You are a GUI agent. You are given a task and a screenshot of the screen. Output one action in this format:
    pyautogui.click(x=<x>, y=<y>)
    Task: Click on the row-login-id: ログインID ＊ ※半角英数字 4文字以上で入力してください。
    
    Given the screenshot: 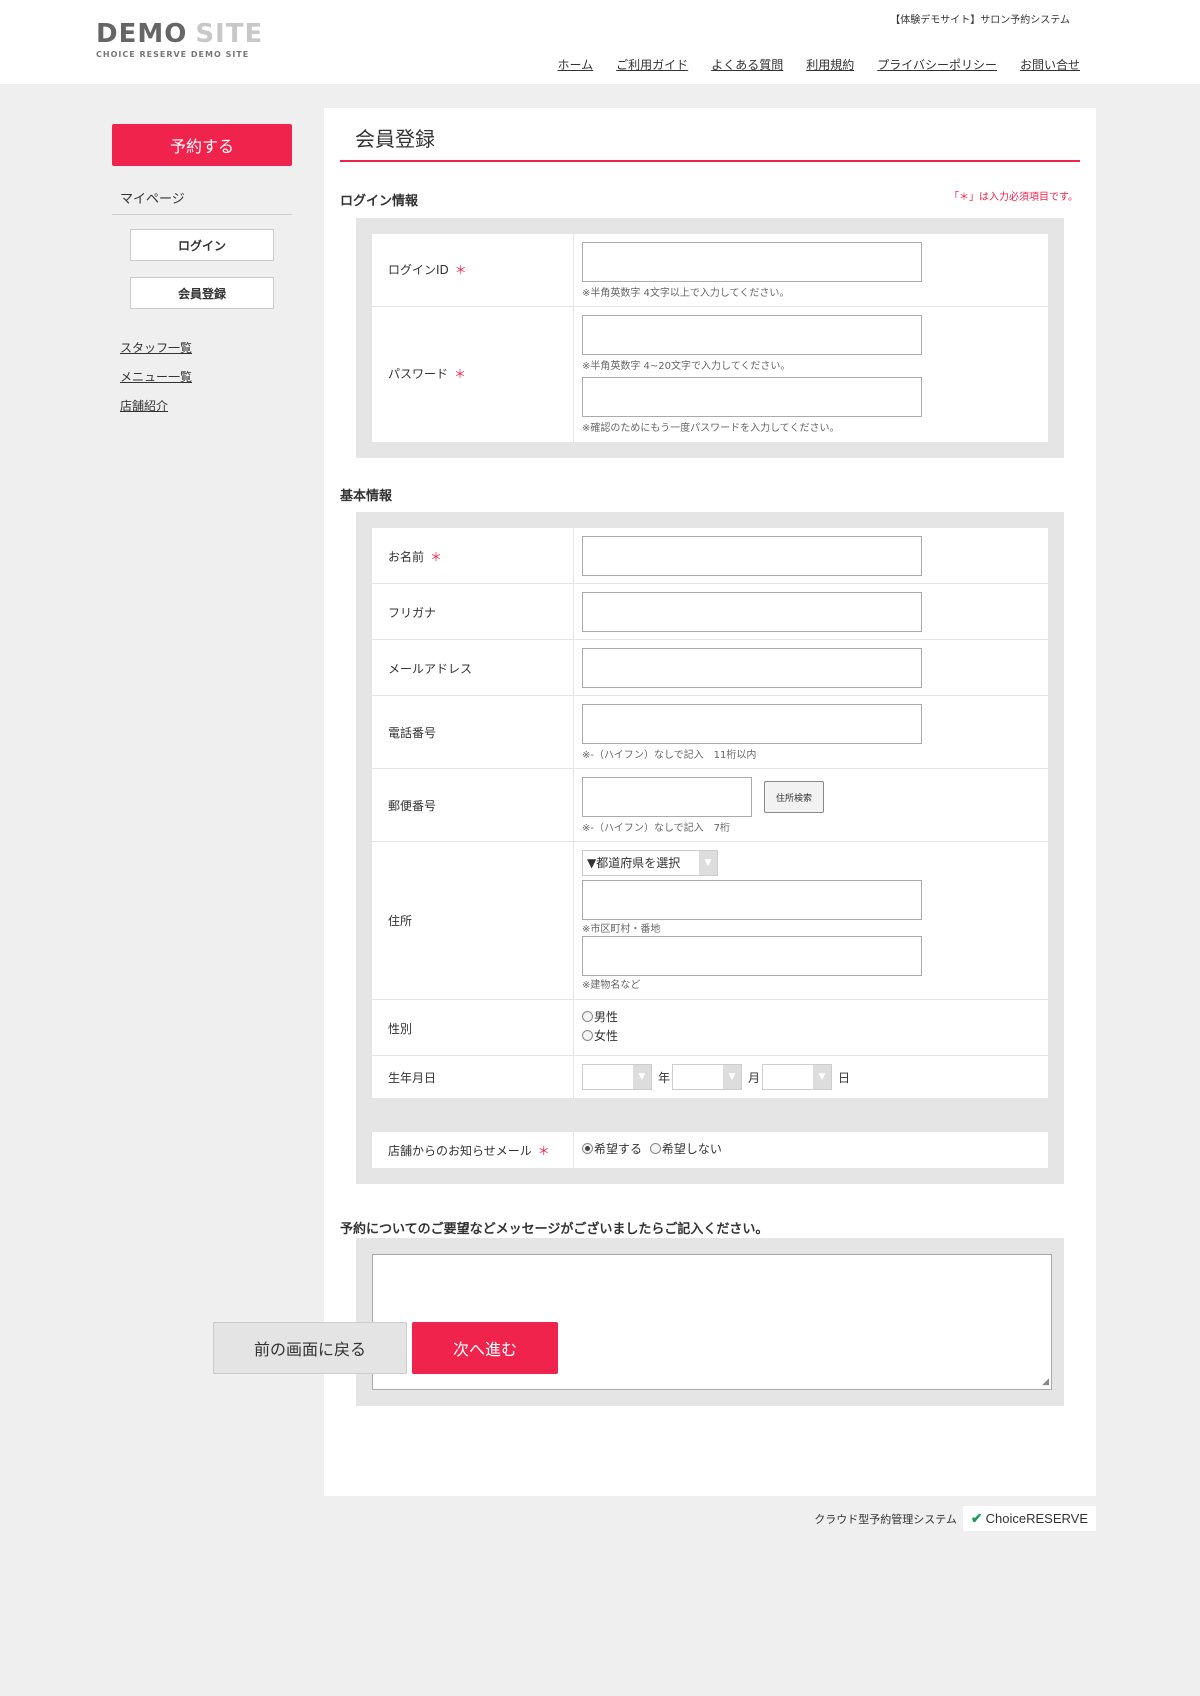 What is the action you would take?
    pyautogui.click(x=710, y=270)
    